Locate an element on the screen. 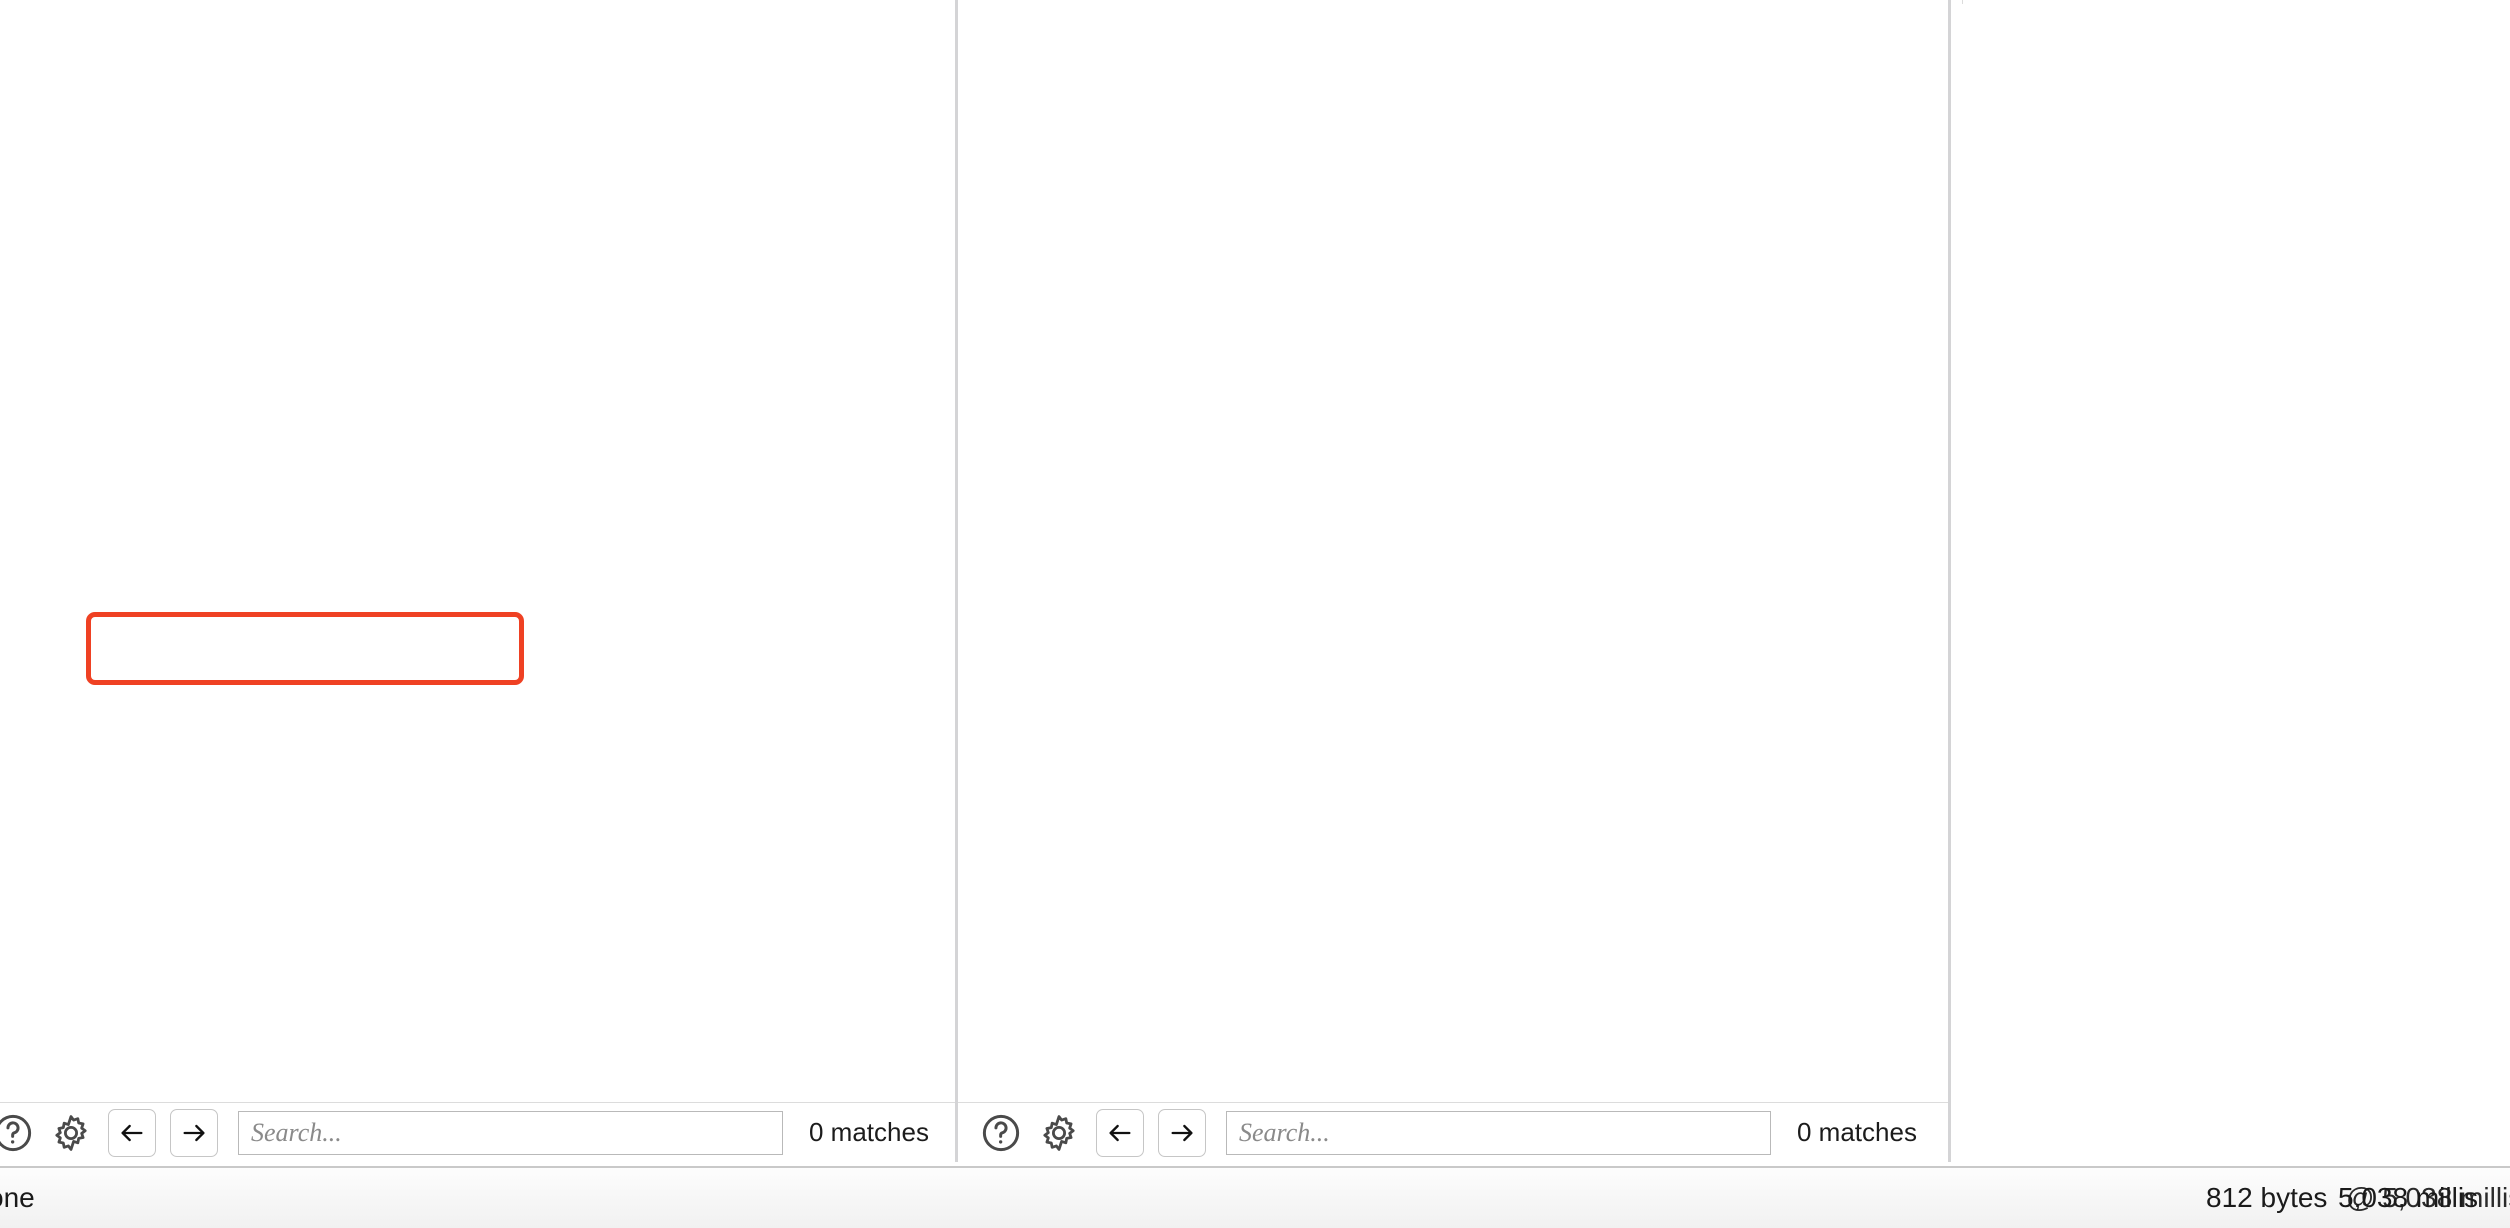  inspector-pane is located at coordinates (2230, 2).